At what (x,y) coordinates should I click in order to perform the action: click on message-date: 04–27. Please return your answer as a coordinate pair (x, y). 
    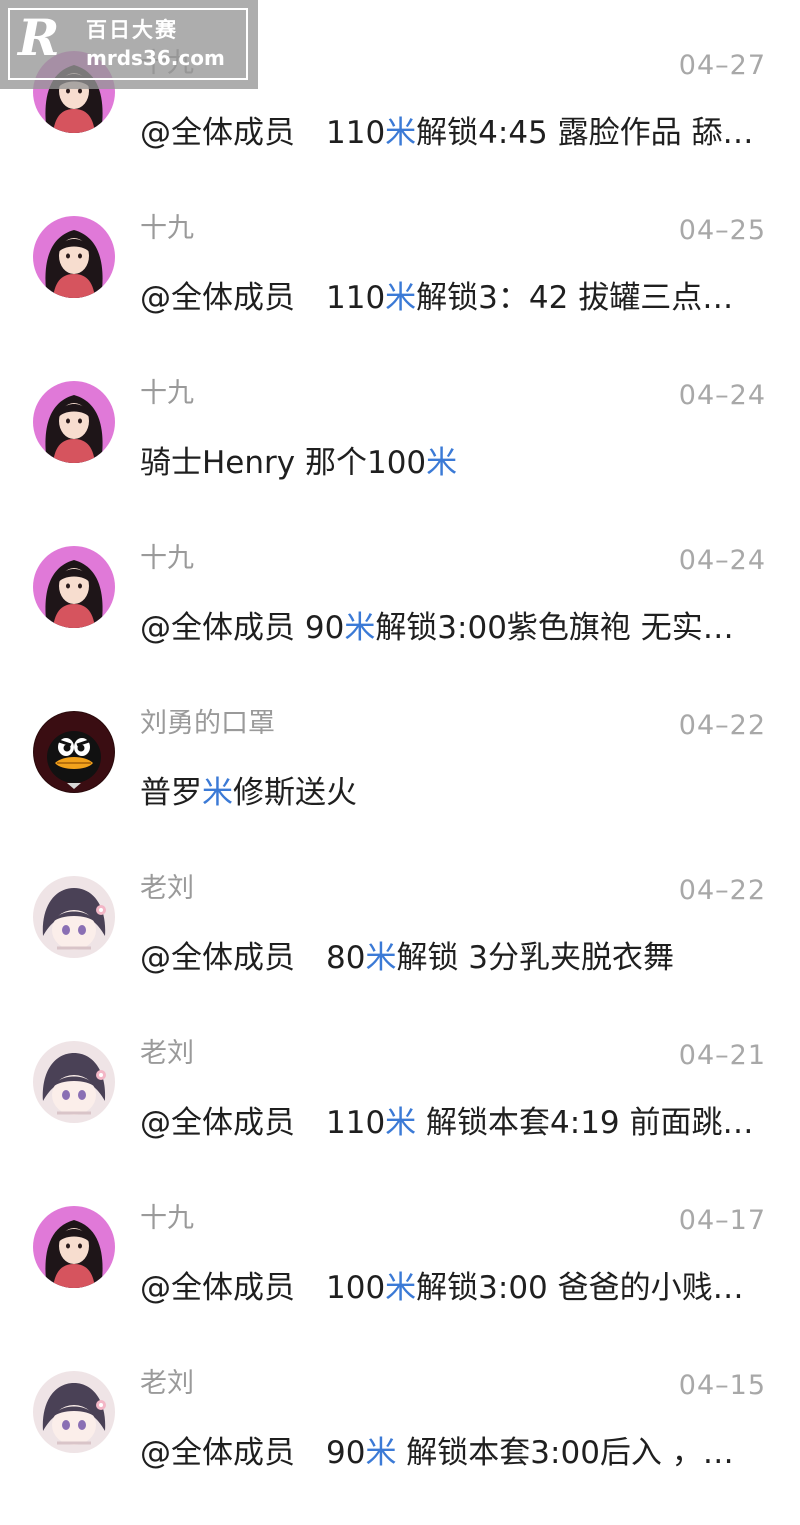
    Looking at the image, I should click on (722, 65).